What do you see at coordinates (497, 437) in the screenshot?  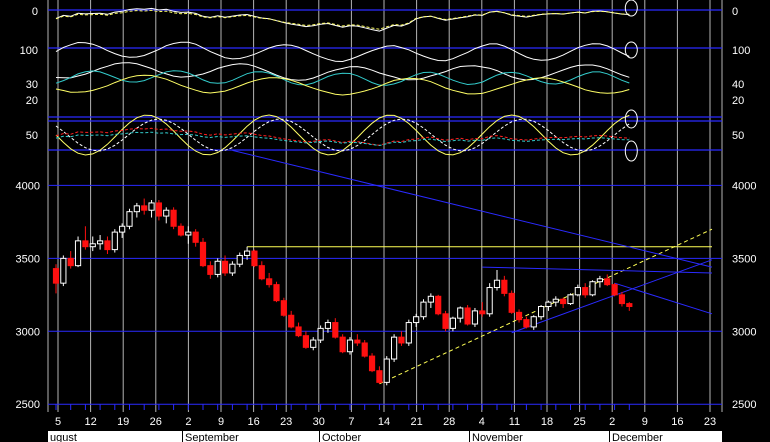 I see `month-label: November` at bounding box center [497, 437].